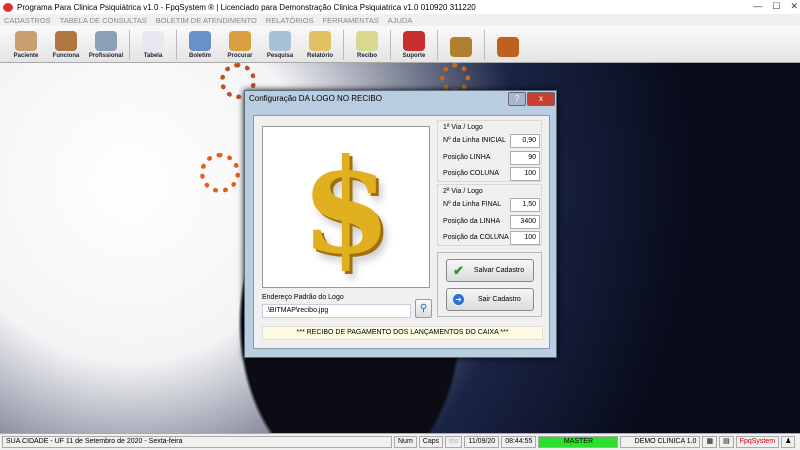 Image resolution: width=800 pixels, height=450 pixels. What do you see at coordinates (482, 442) in the screenshot?
I see `status-date: 11/09/20` at bounding box center [482, 442].